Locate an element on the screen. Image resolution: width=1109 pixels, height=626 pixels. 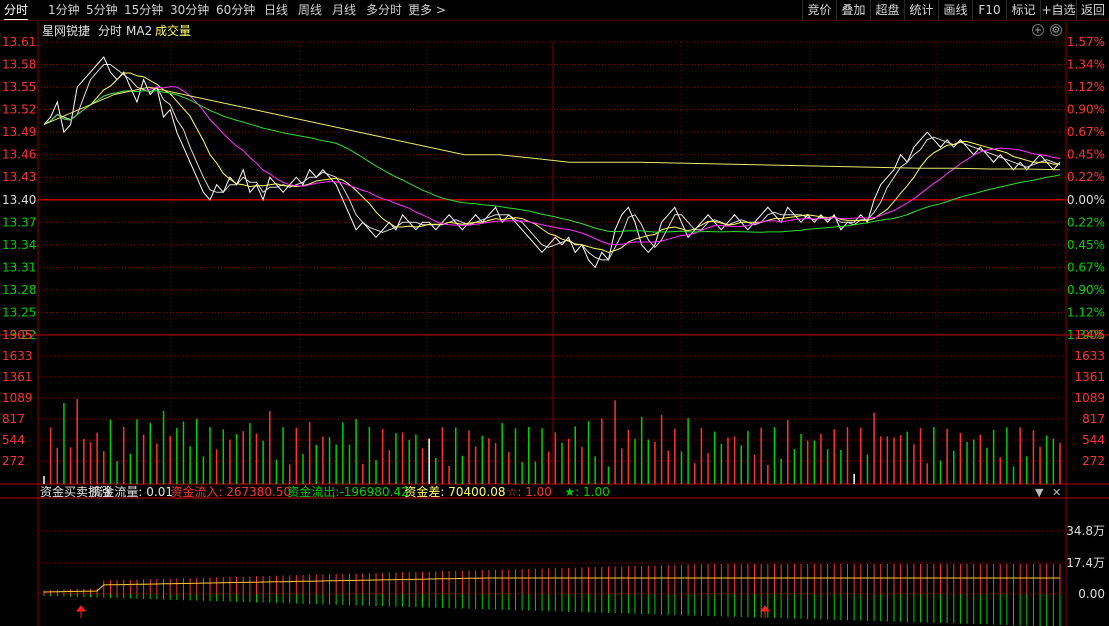
toolbar-button-3: 统计 is located at coordinates (921, 10).